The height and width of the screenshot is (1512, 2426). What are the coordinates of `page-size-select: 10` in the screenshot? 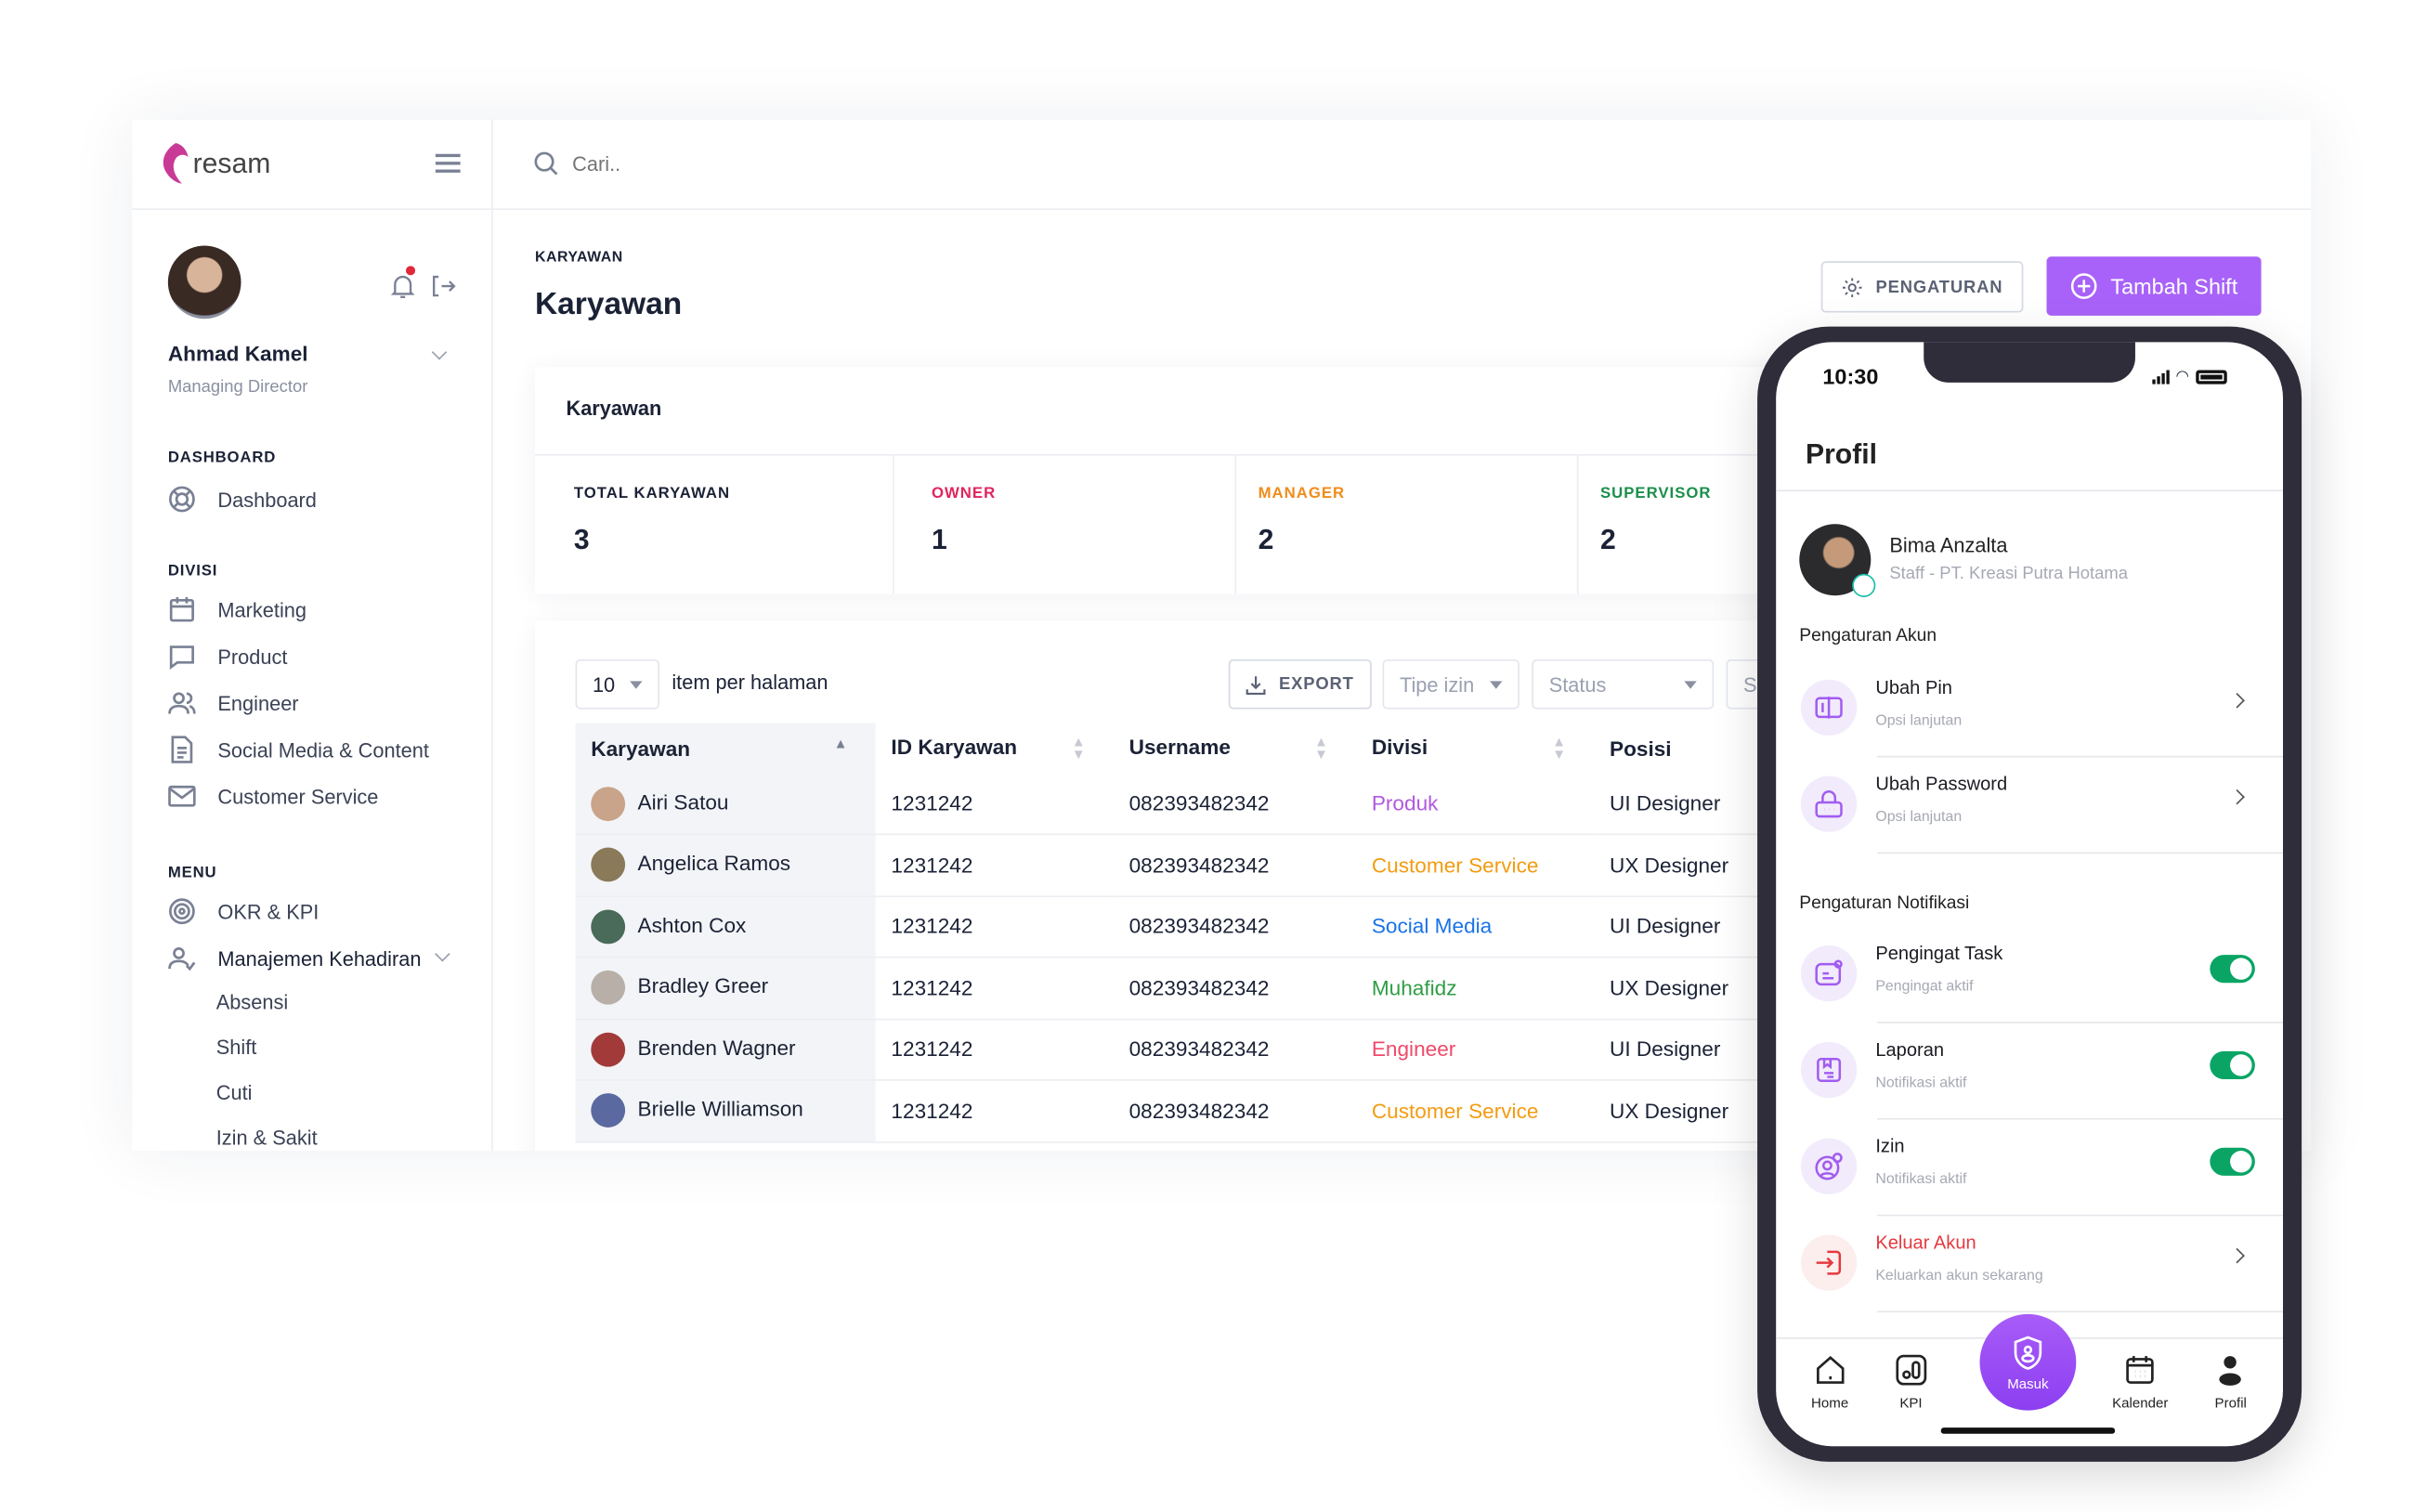 It's located at (617, 684).